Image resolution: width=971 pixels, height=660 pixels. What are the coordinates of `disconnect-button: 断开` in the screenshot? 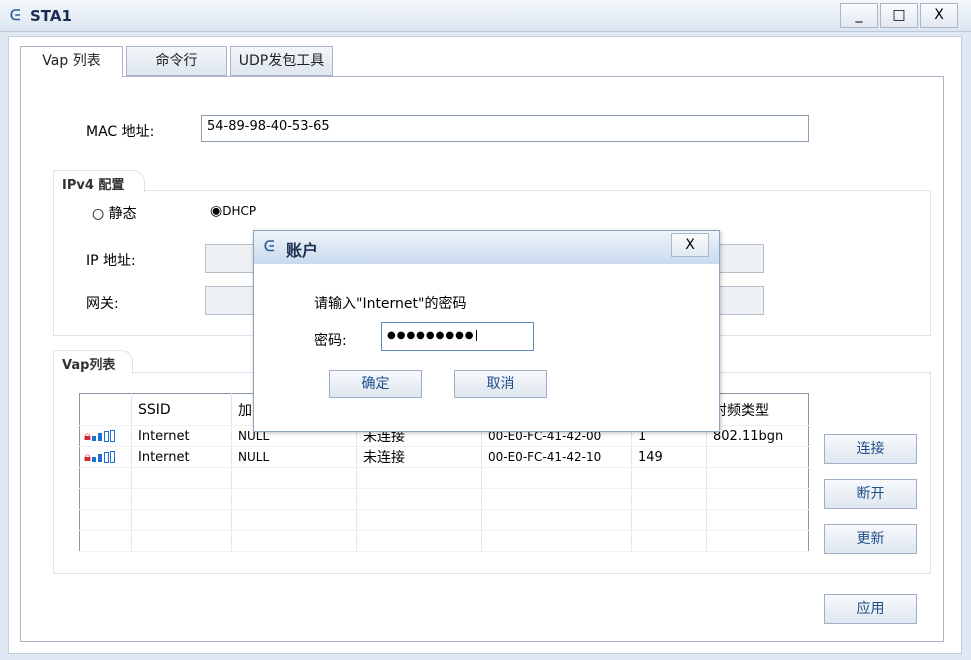 It's located at (870, 494).